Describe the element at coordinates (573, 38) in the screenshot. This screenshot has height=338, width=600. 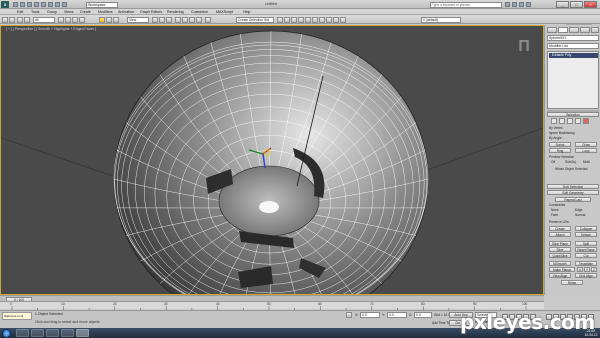
I see `object-name-field: Sphere001` at that location.